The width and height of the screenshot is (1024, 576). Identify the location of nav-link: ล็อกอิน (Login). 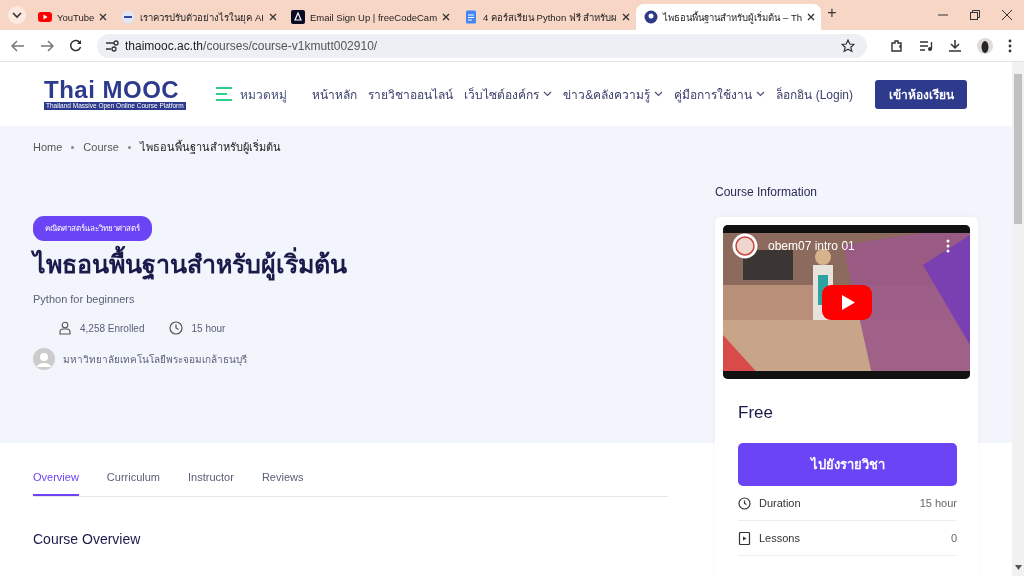
(814, 94).